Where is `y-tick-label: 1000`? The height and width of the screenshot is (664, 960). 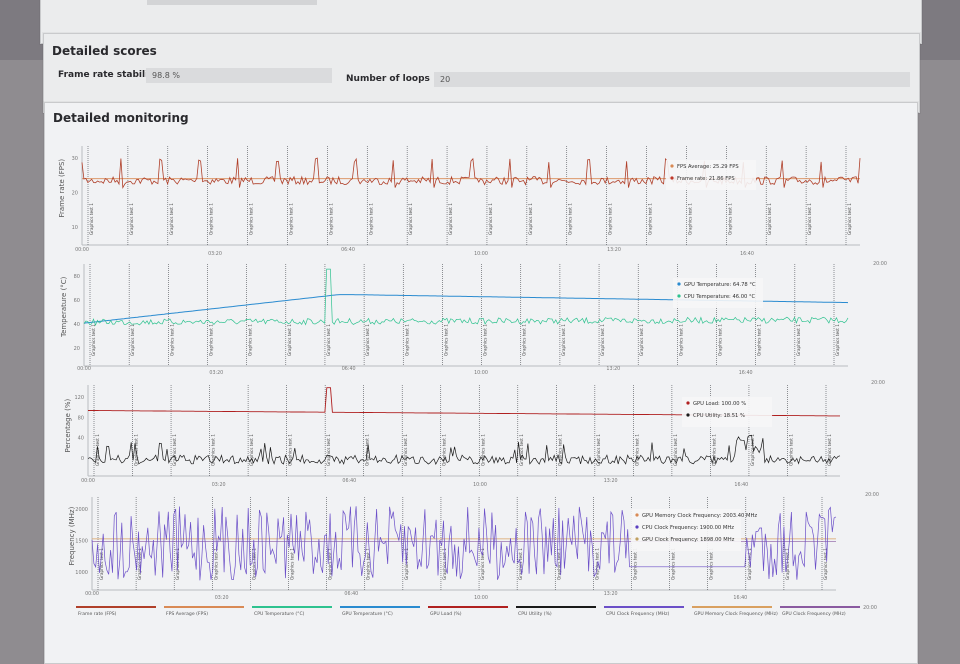
y-tick-label: 1000 is located at coordinates (81, 573).